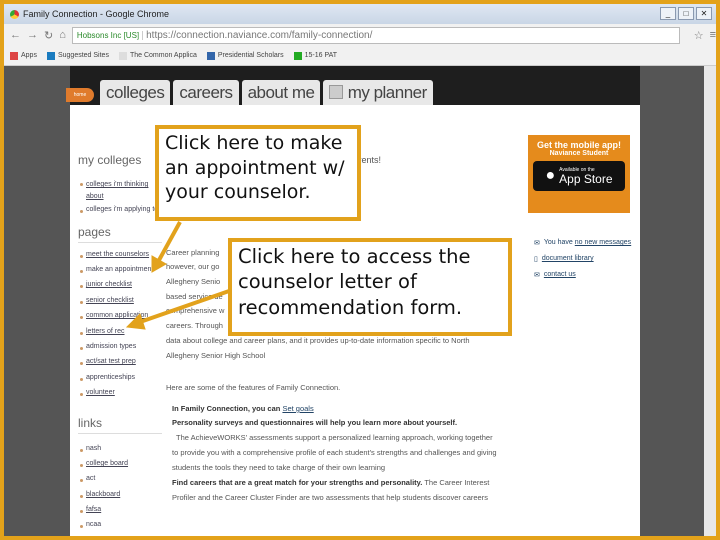 Image resolution: width=720 pixels, height=540 pixels. What do you see at coordinates (135, 321) in the screenshot?
I see `arrowhead-letters` at bounding box center [135, 321].